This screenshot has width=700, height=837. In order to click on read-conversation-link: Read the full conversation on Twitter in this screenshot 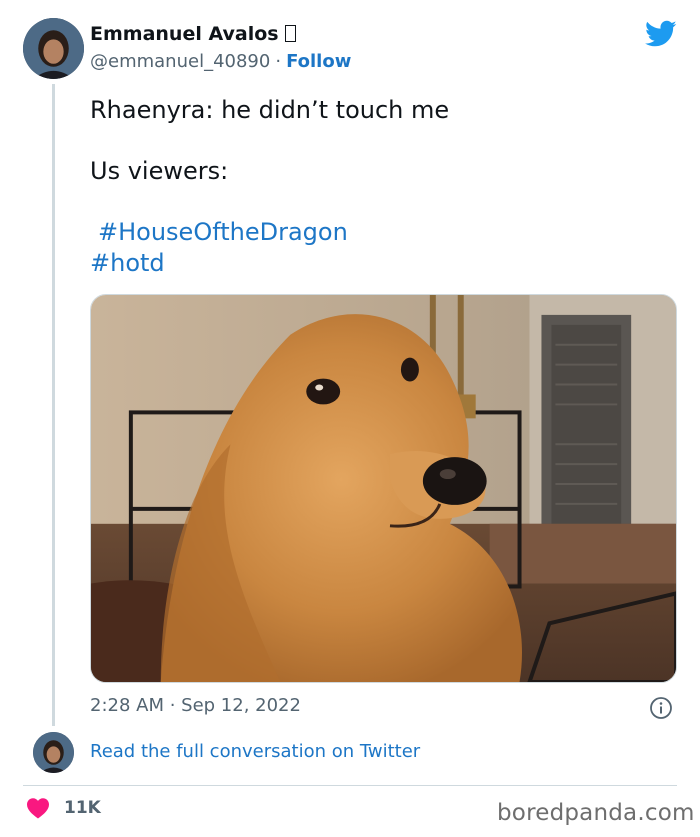, I will do `click(255, 751)`.